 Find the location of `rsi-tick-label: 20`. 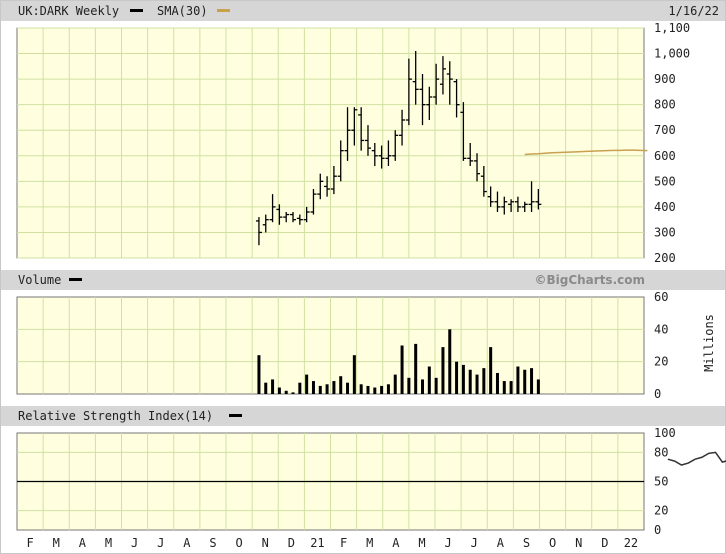

rsi-tick-label: 20 is located at coordinates (661, 511).